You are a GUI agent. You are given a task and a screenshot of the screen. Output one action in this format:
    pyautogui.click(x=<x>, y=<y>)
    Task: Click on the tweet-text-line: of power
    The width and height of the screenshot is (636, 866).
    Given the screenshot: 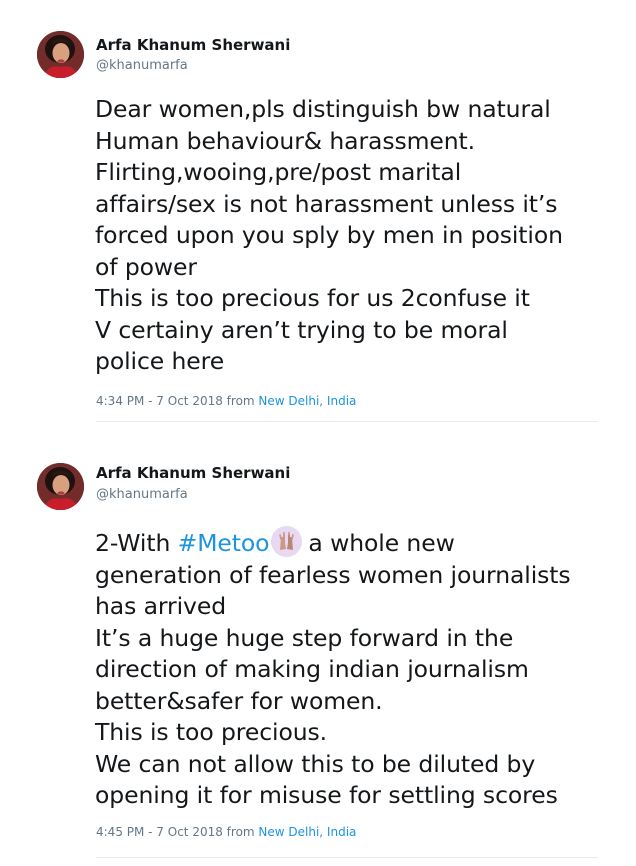 What is the action you would take?
    pyautogui.click(x=146, y=266)
    